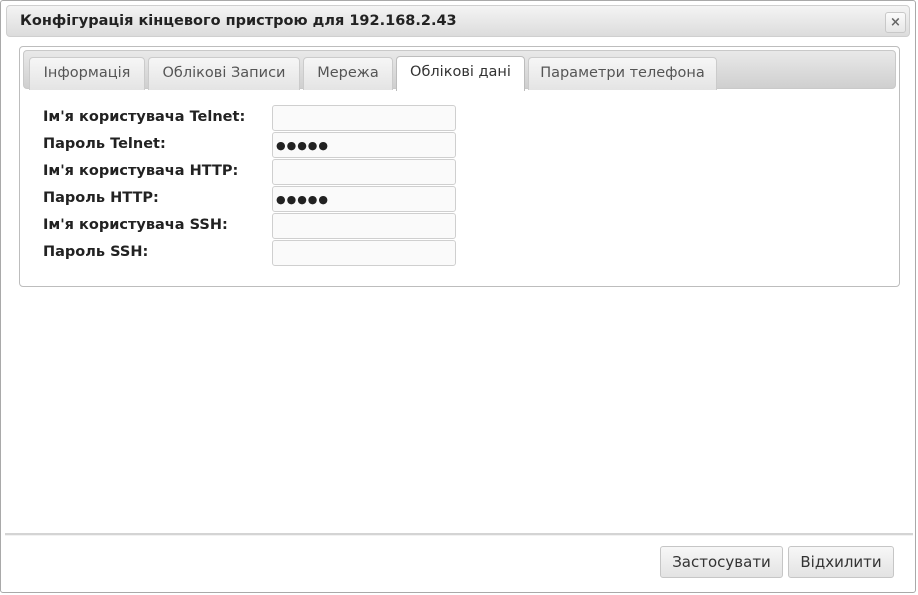 This screenshot has width=918, height=595. Describe the element at coordinates (364, 118) in the screenshot. I see `telnet-username-input` at that location.